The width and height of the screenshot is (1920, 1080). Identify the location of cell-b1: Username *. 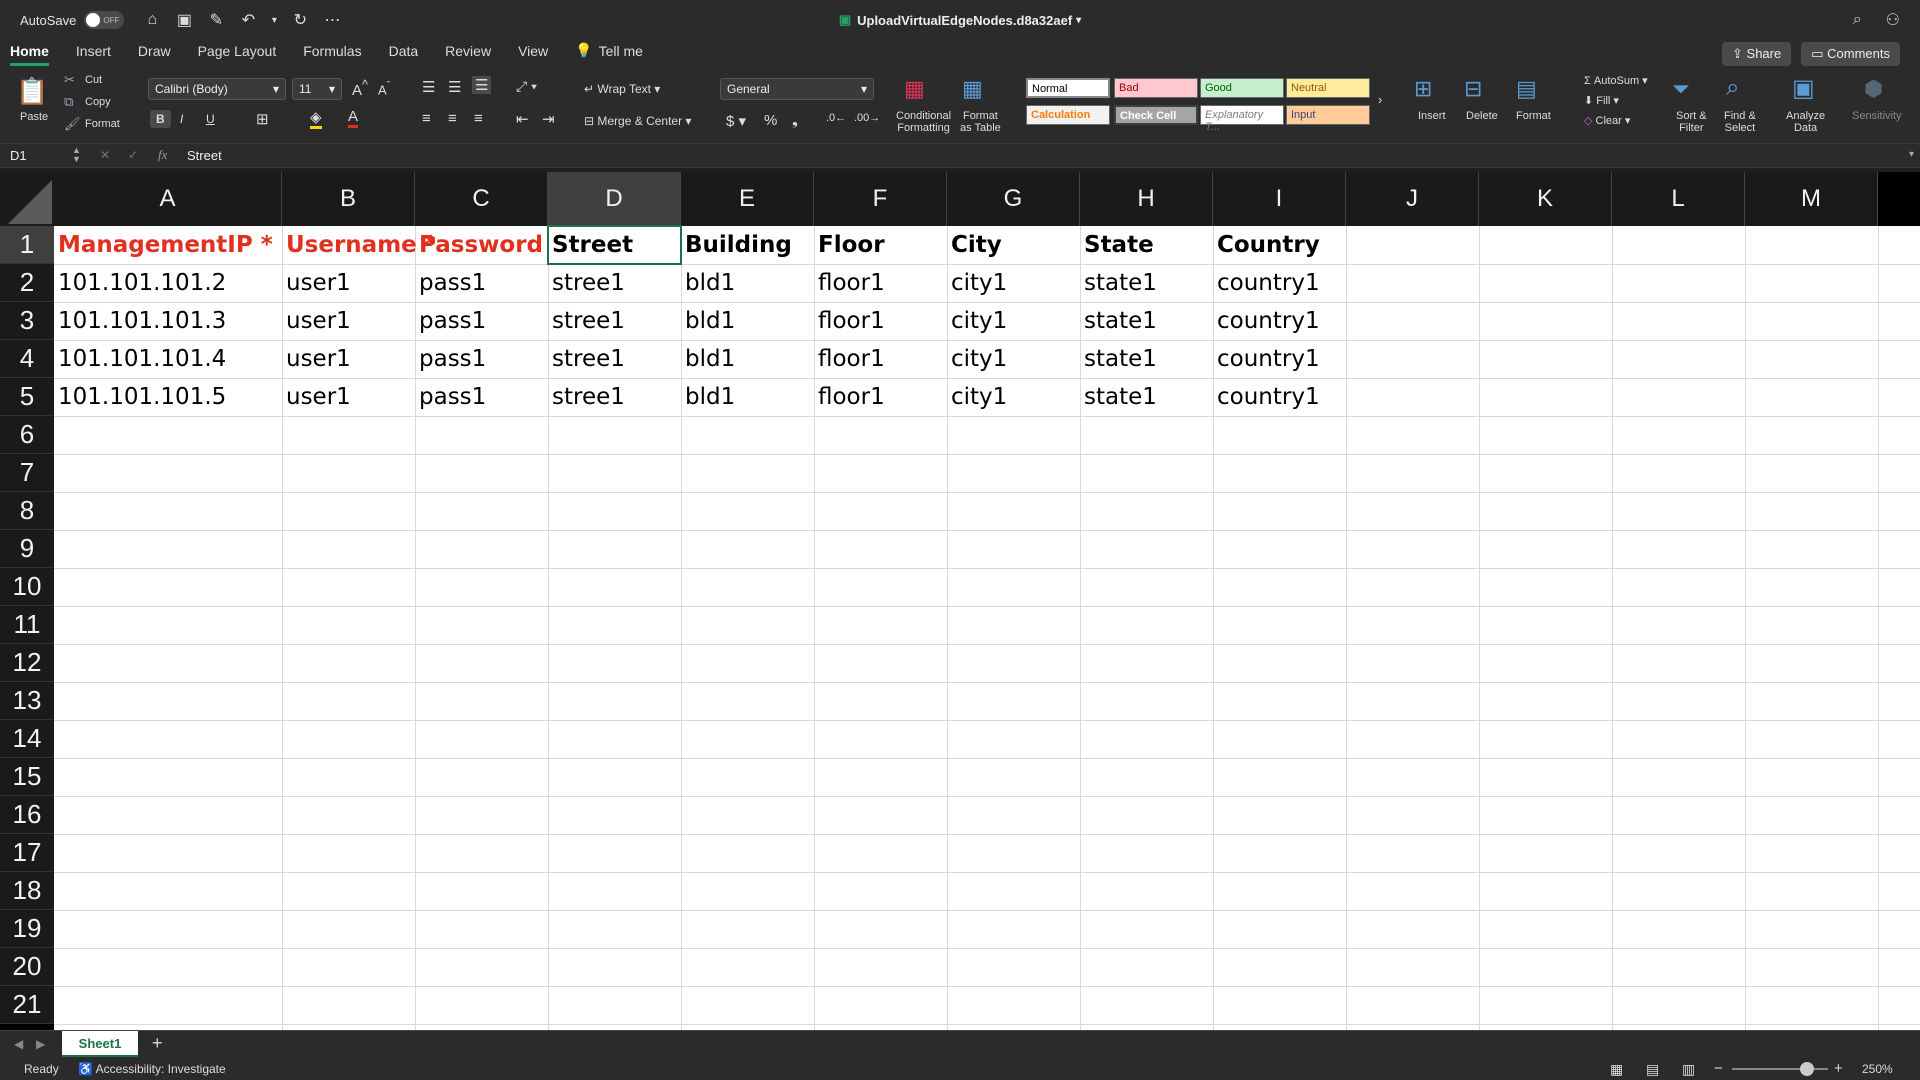
(358, 245).